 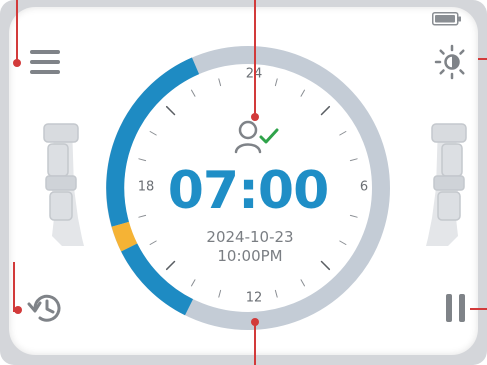 What do you see at coordinates (254, 298) in the screenshot?
I see `dial-label-12: 12` at bounding box center [254, 298].